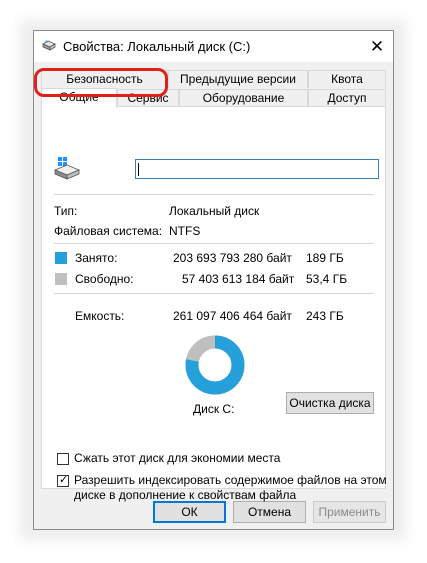  Describe the element at coordinates (185, 231) in the screenshot. I see `filesystem-value: NTFS` at that location.